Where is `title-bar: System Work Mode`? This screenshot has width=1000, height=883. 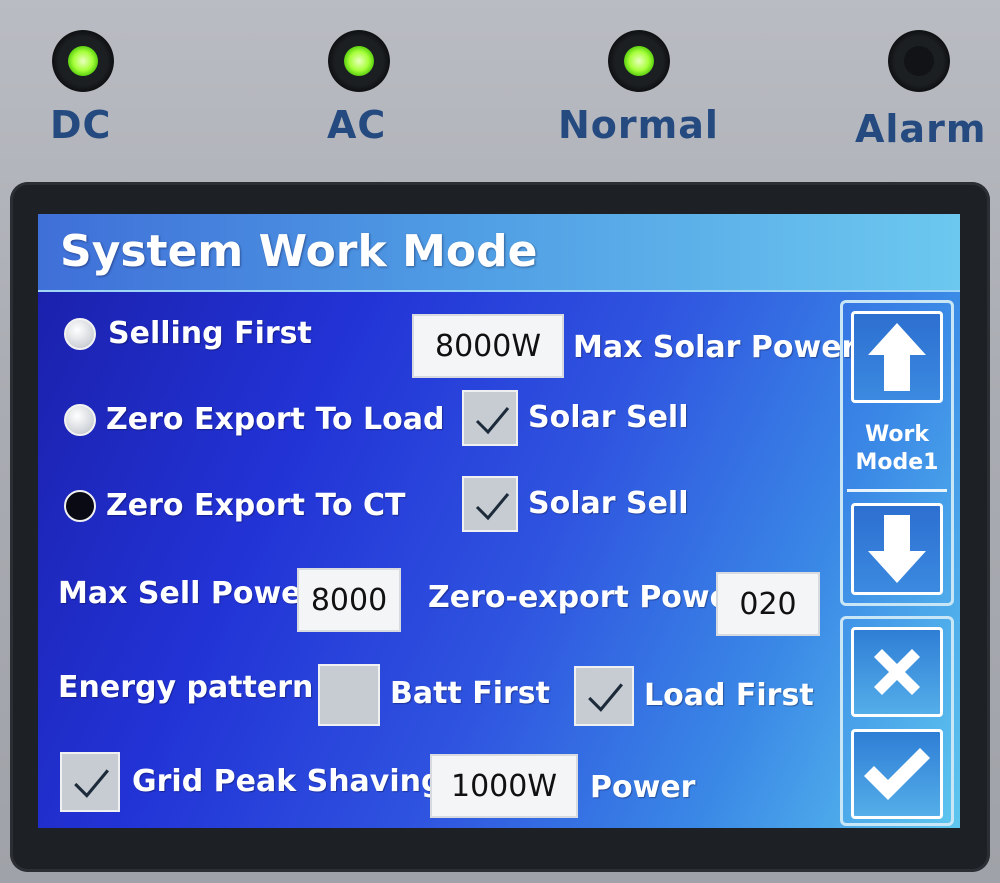 title-bar: System Work Mode is located at coordinates (499, 253).